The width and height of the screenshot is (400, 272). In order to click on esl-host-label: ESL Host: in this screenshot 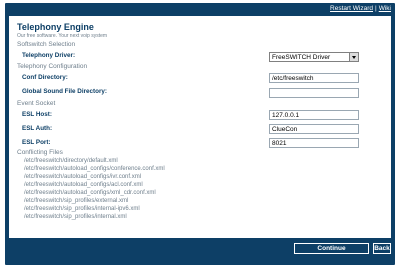, I will do `click(37, 114)`.